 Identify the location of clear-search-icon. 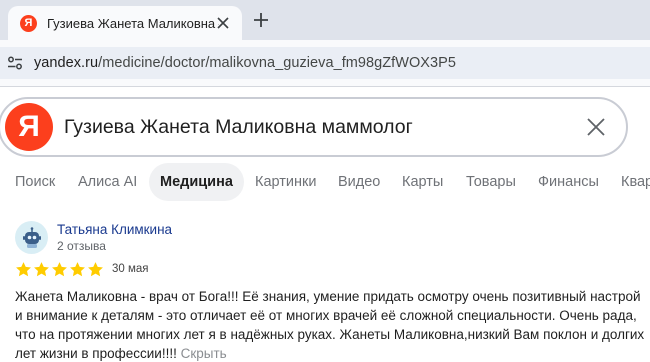
(596, 127).